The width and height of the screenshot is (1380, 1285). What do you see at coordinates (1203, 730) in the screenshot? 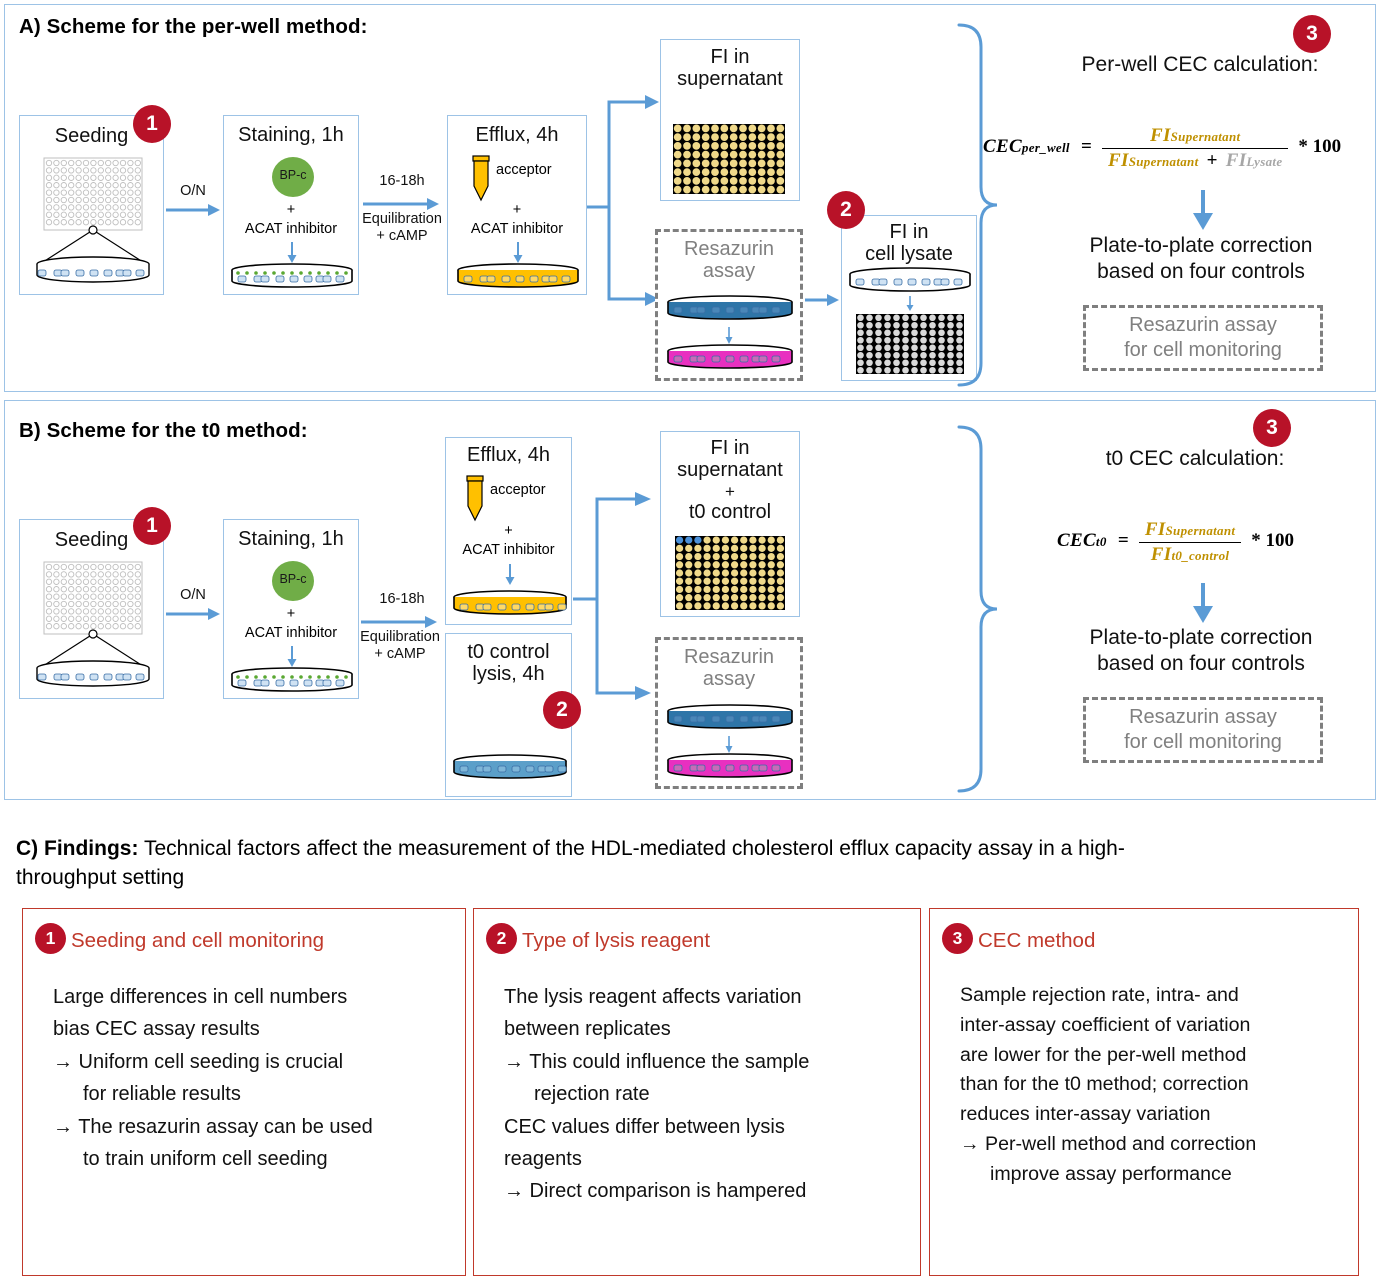
I see `resazurin-monitor-note-b: Resazurin assay for cell monitoring` at bounding box center [1203, 730].